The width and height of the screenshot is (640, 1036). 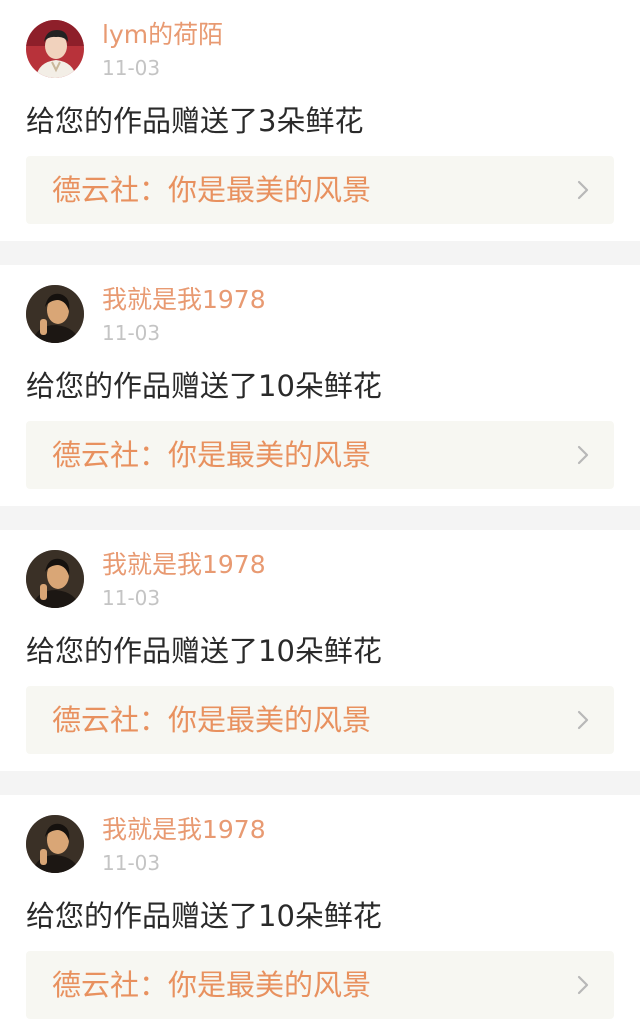 What do you see at coordinates (162, 35) in the screenshot?
I see `username: lym的荷陌` at bounding box center [162, 35].